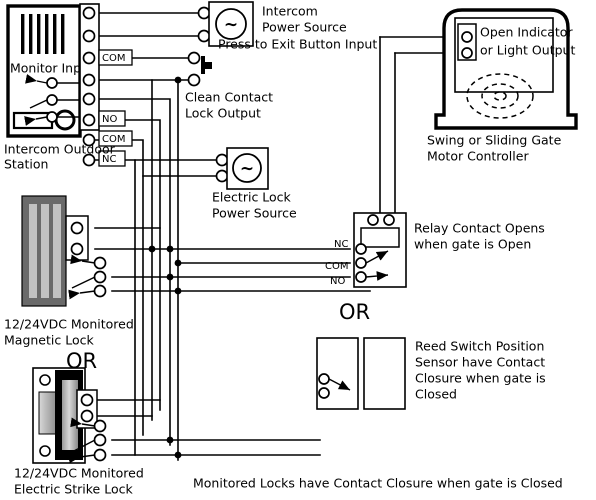 The height and width of the screenshot is (500, 596). Describe the element at coordinates (527, 50) in the screenshot. I see `open-indicator-line2: or Light Output` at that location.